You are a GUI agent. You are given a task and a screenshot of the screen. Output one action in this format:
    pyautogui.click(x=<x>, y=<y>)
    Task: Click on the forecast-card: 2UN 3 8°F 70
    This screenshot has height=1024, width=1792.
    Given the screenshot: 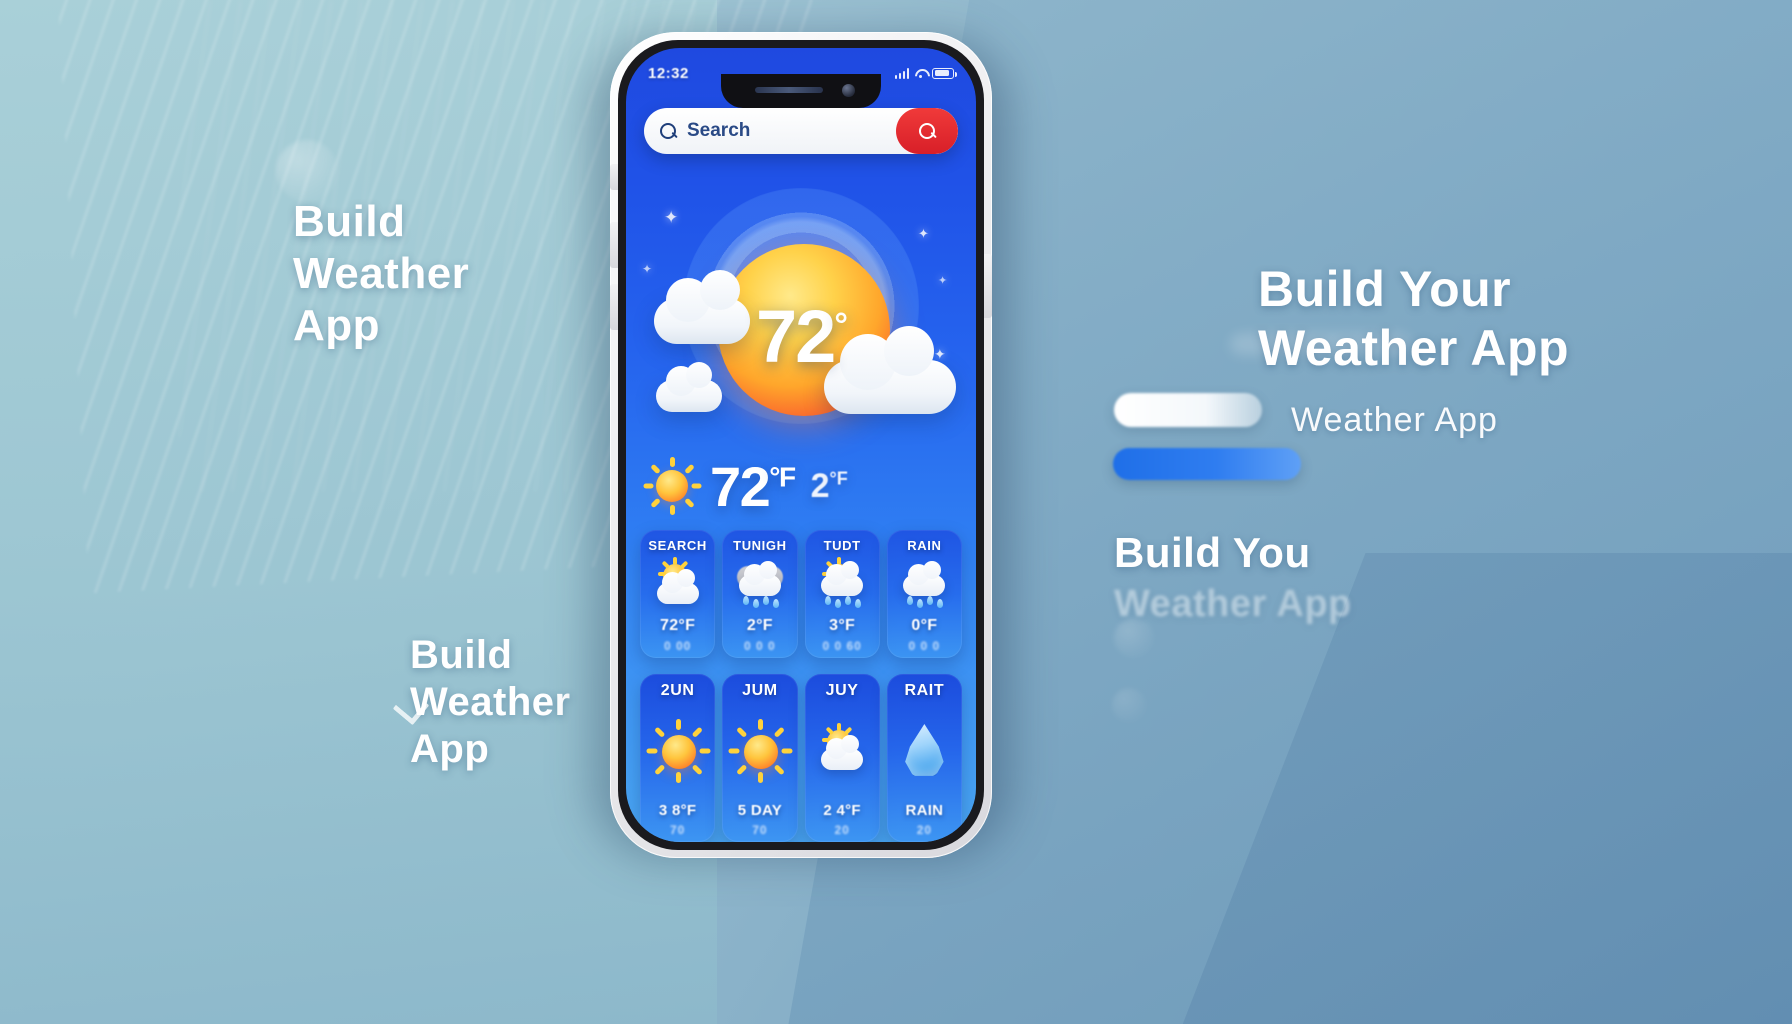 What is the action you would take?
    pyautogui.click(x=678, y=758)
    